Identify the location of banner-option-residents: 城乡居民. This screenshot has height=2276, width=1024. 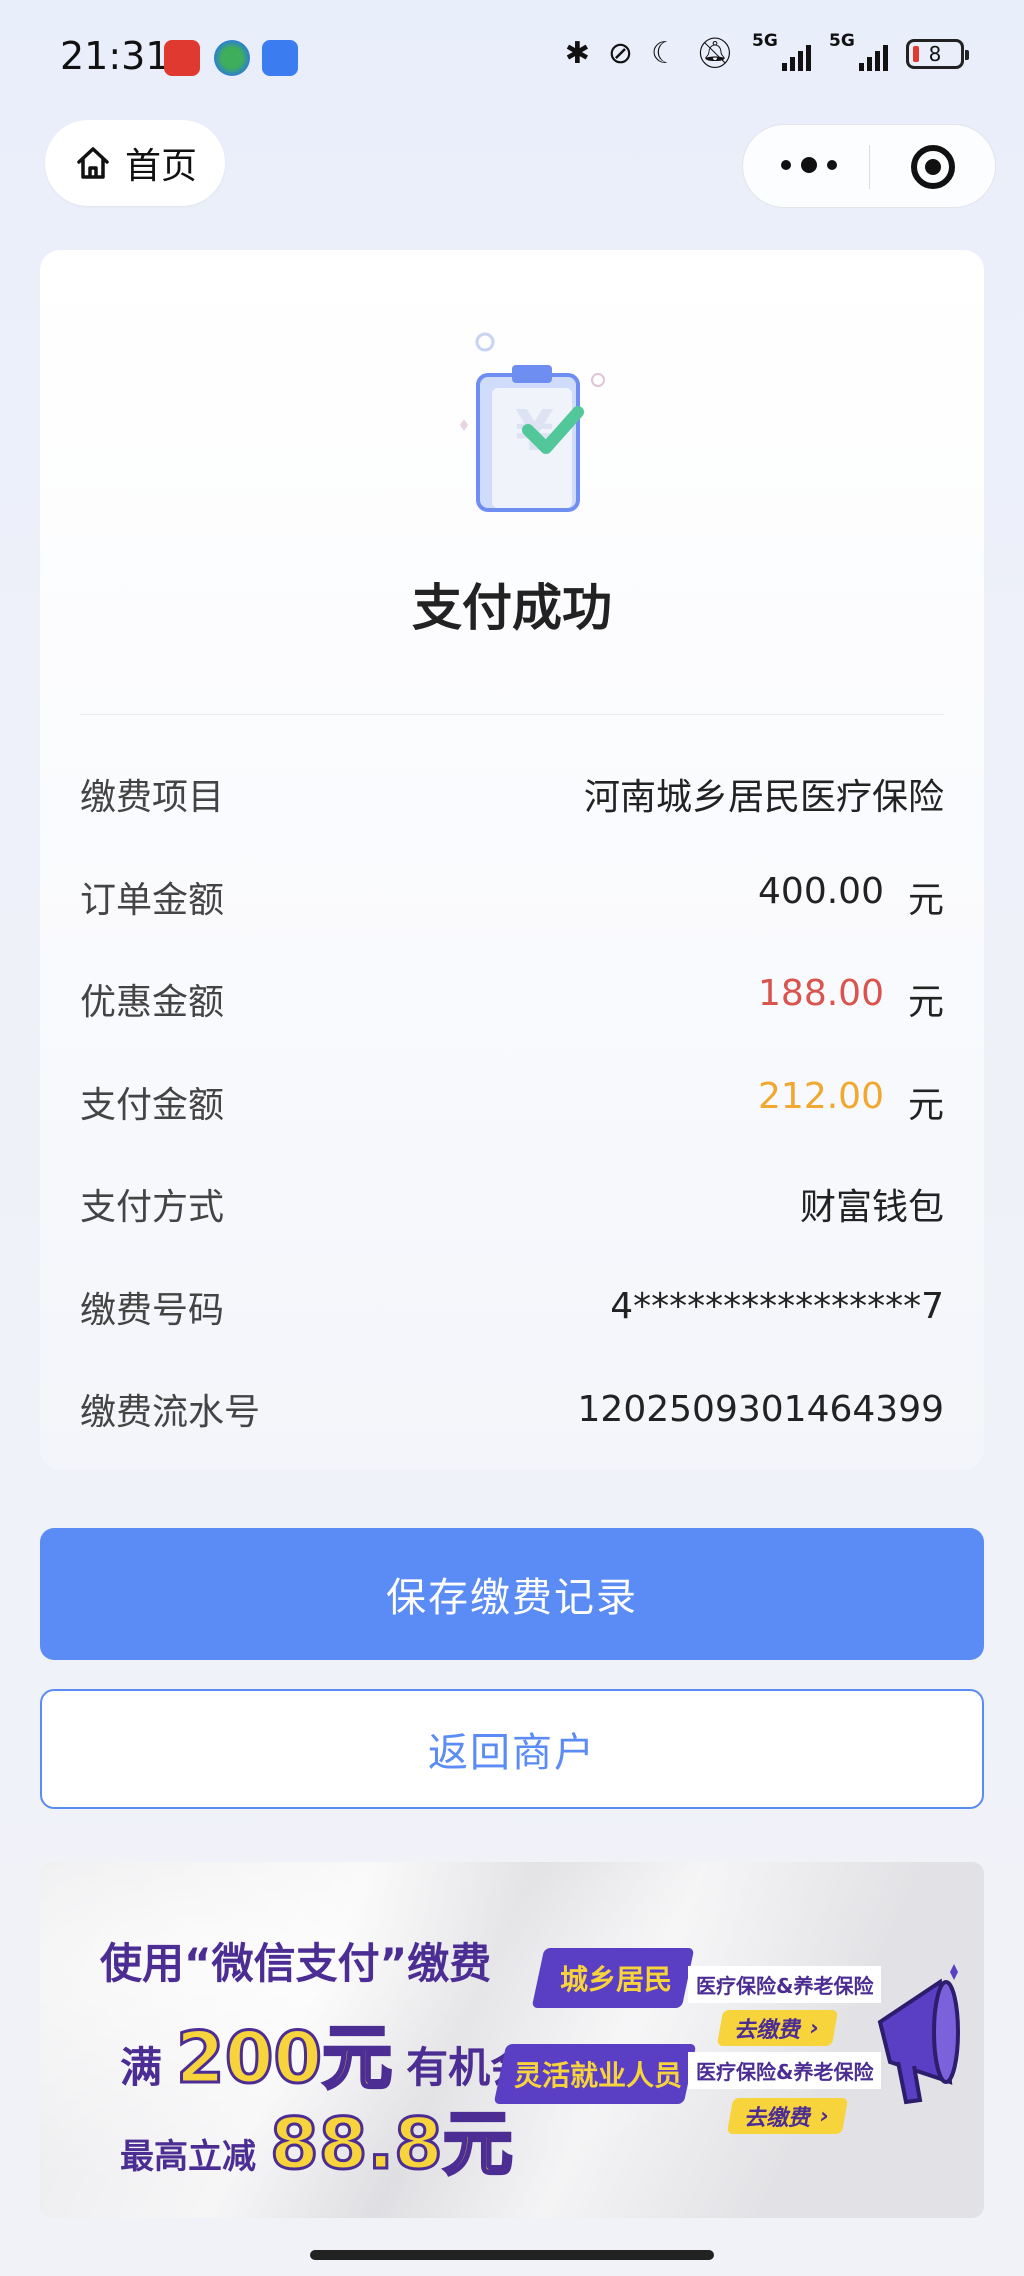
(616, 1978).